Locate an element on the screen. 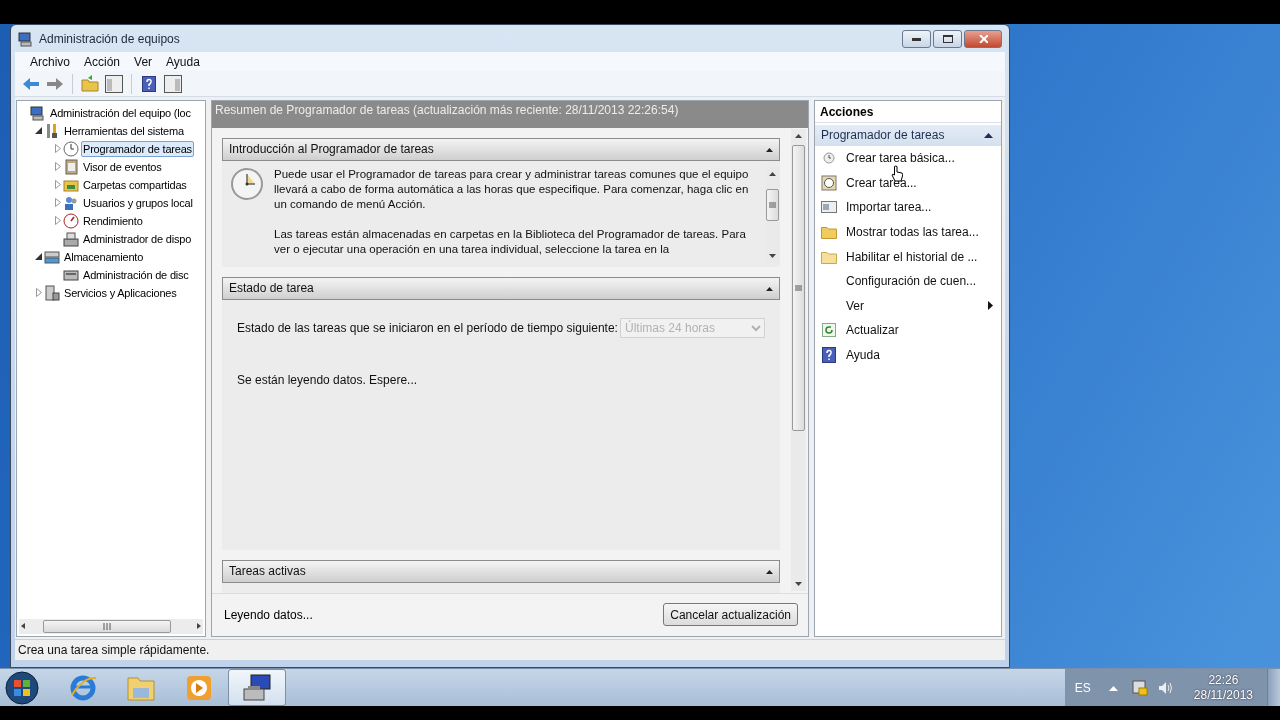  submenu-arrow-icon is located at coordinates (990, 306).